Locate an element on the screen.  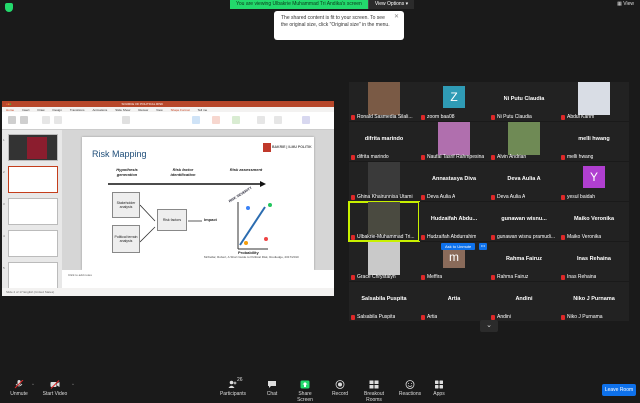
participant-name-tag: zoom baa08 is located at coordinates (438, 117).